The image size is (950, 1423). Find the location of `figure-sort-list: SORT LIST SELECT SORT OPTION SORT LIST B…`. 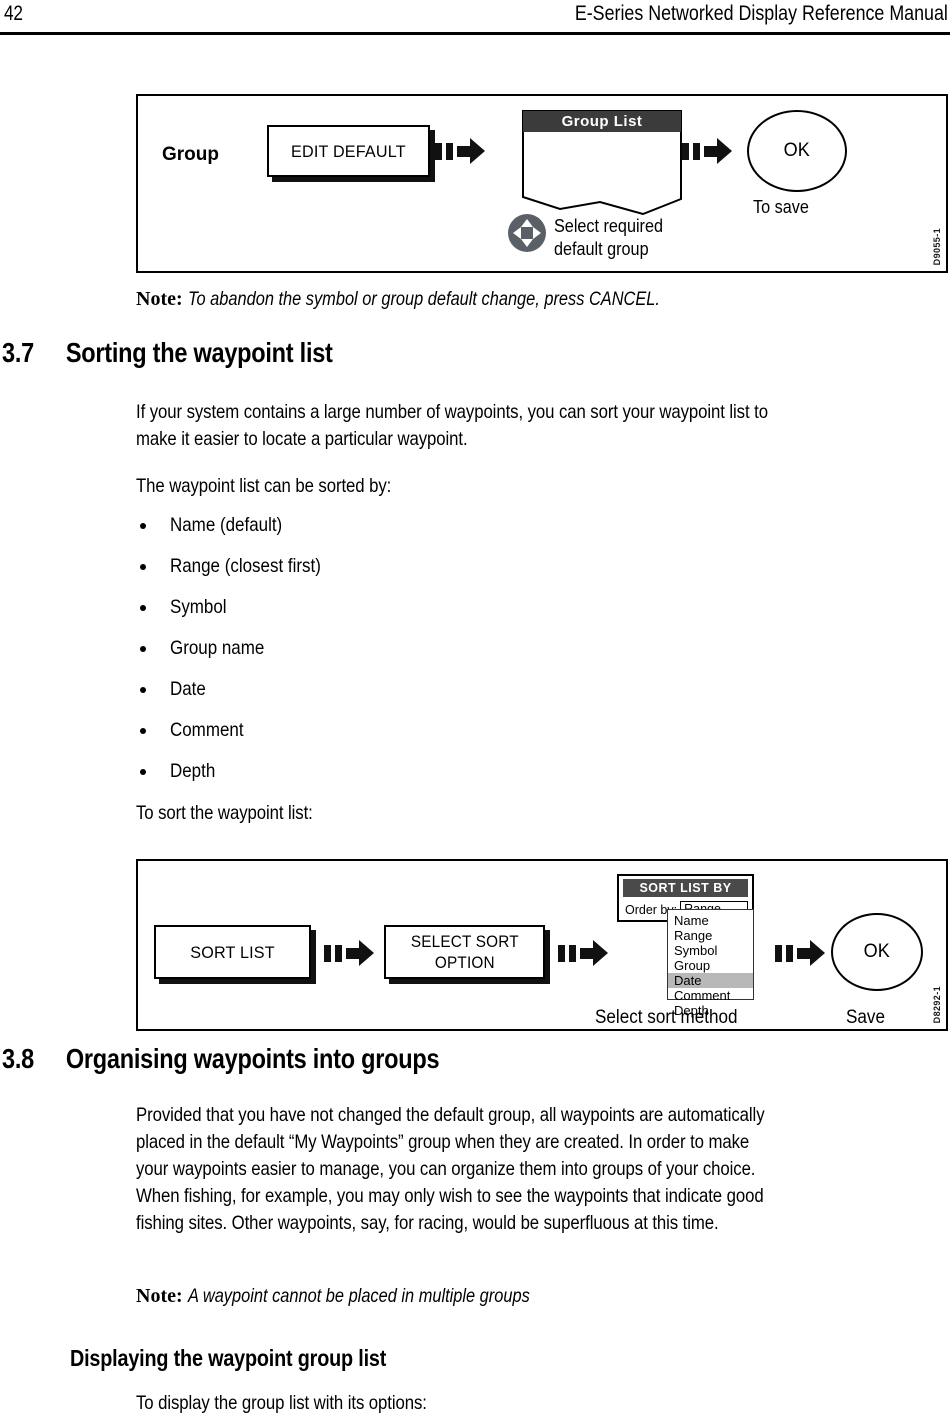

figure-sort-list: SORT LIST SELECT SORT OPTION SORT LIST B… is located at coordinates (542, 945).